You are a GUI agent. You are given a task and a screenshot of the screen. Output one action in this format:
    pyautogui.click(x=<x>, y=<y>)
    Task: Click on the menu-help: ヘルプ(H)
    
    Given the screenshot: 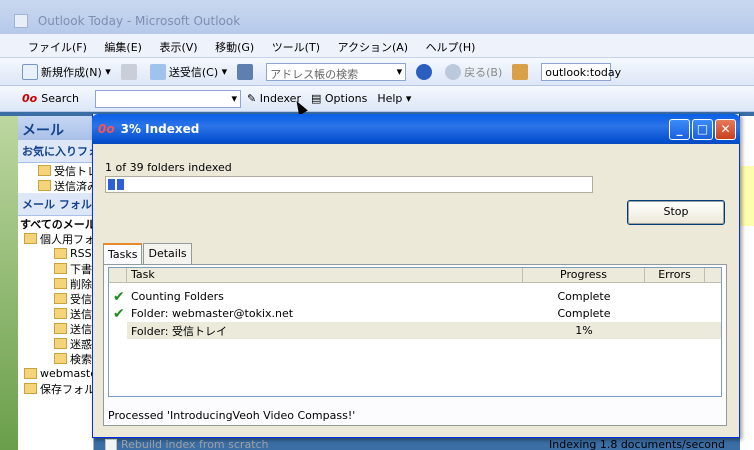 What is the action you would take?
    pyautogui.click(x=451, y=47)
    